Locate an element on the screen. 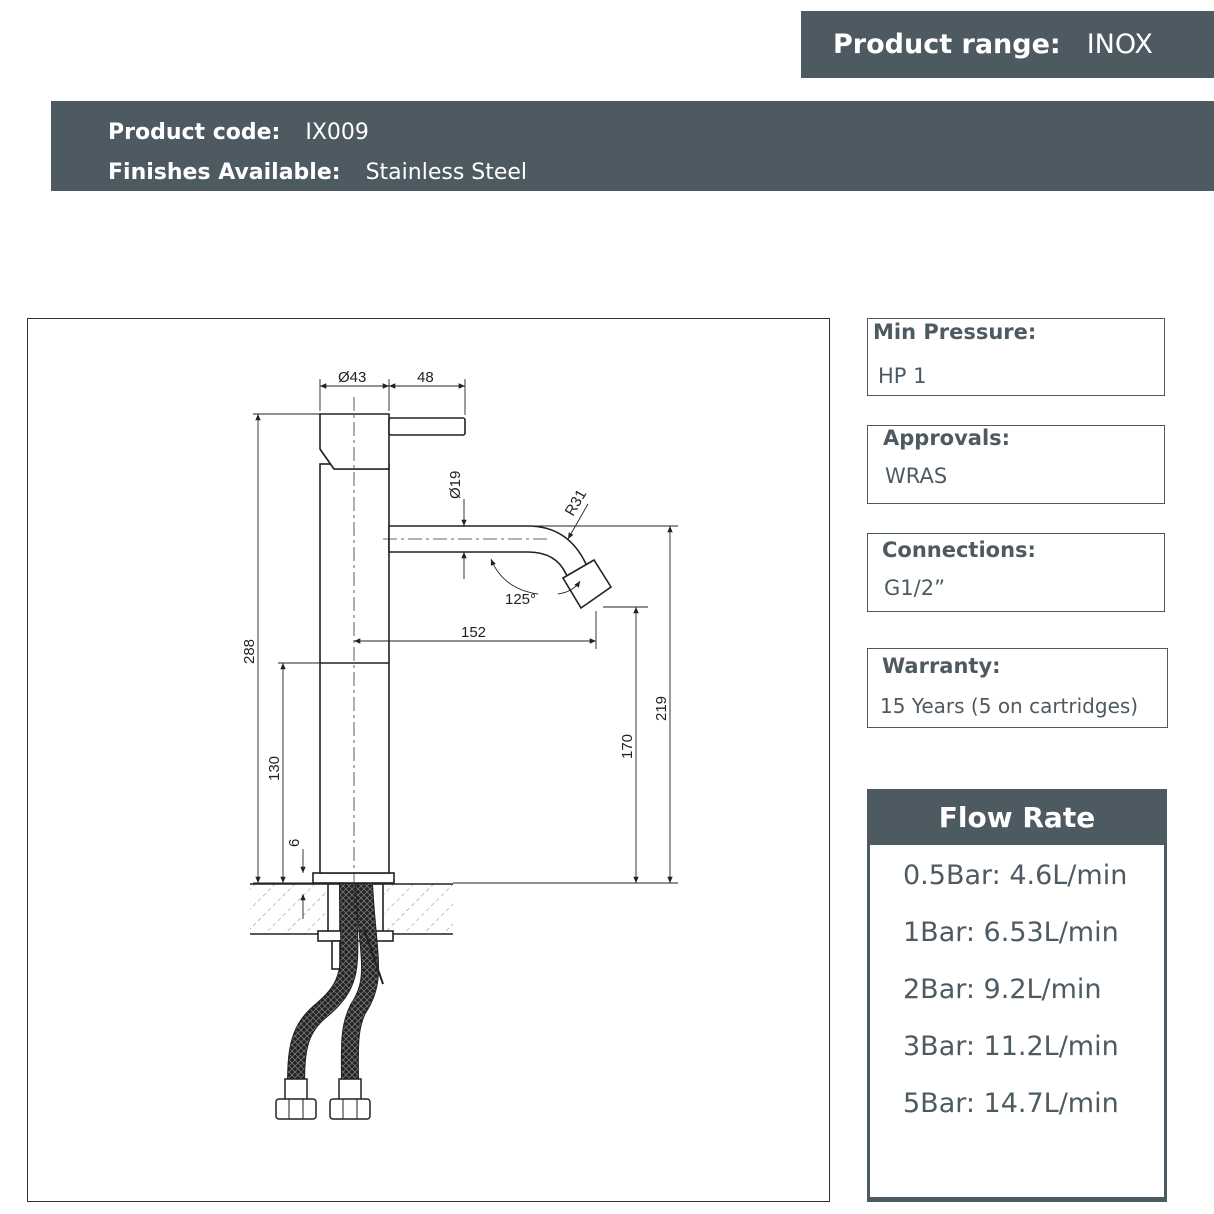 This screenshot has height=1214, width=1214. product-range-banner: Product range: INOX is located at coordinates (1007, 44).